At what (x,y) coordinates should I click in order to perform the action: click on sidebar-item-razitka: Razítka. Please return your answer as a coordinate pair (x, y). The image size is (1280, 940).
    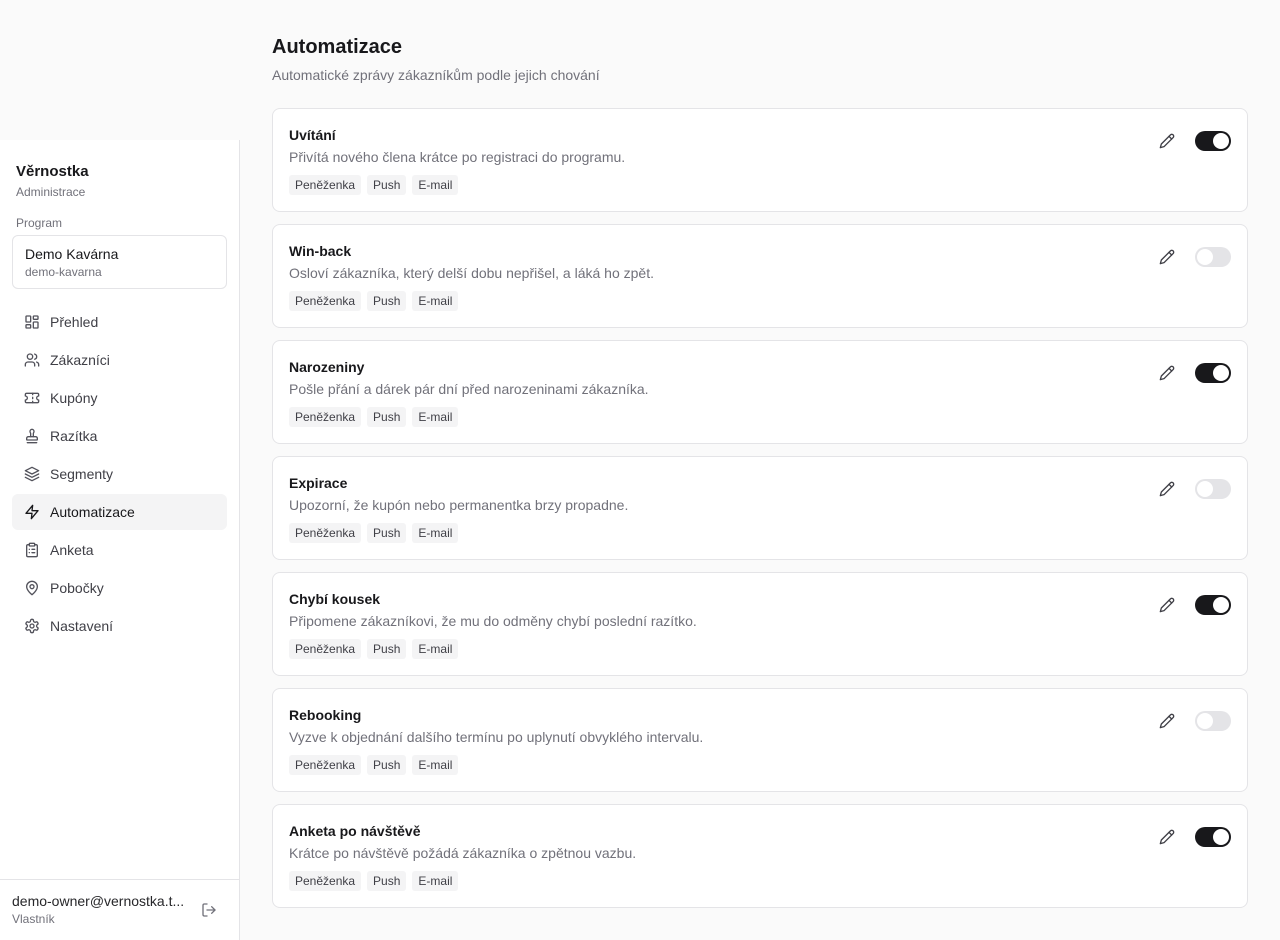
    Looking at the image, I should click on (119, 436).